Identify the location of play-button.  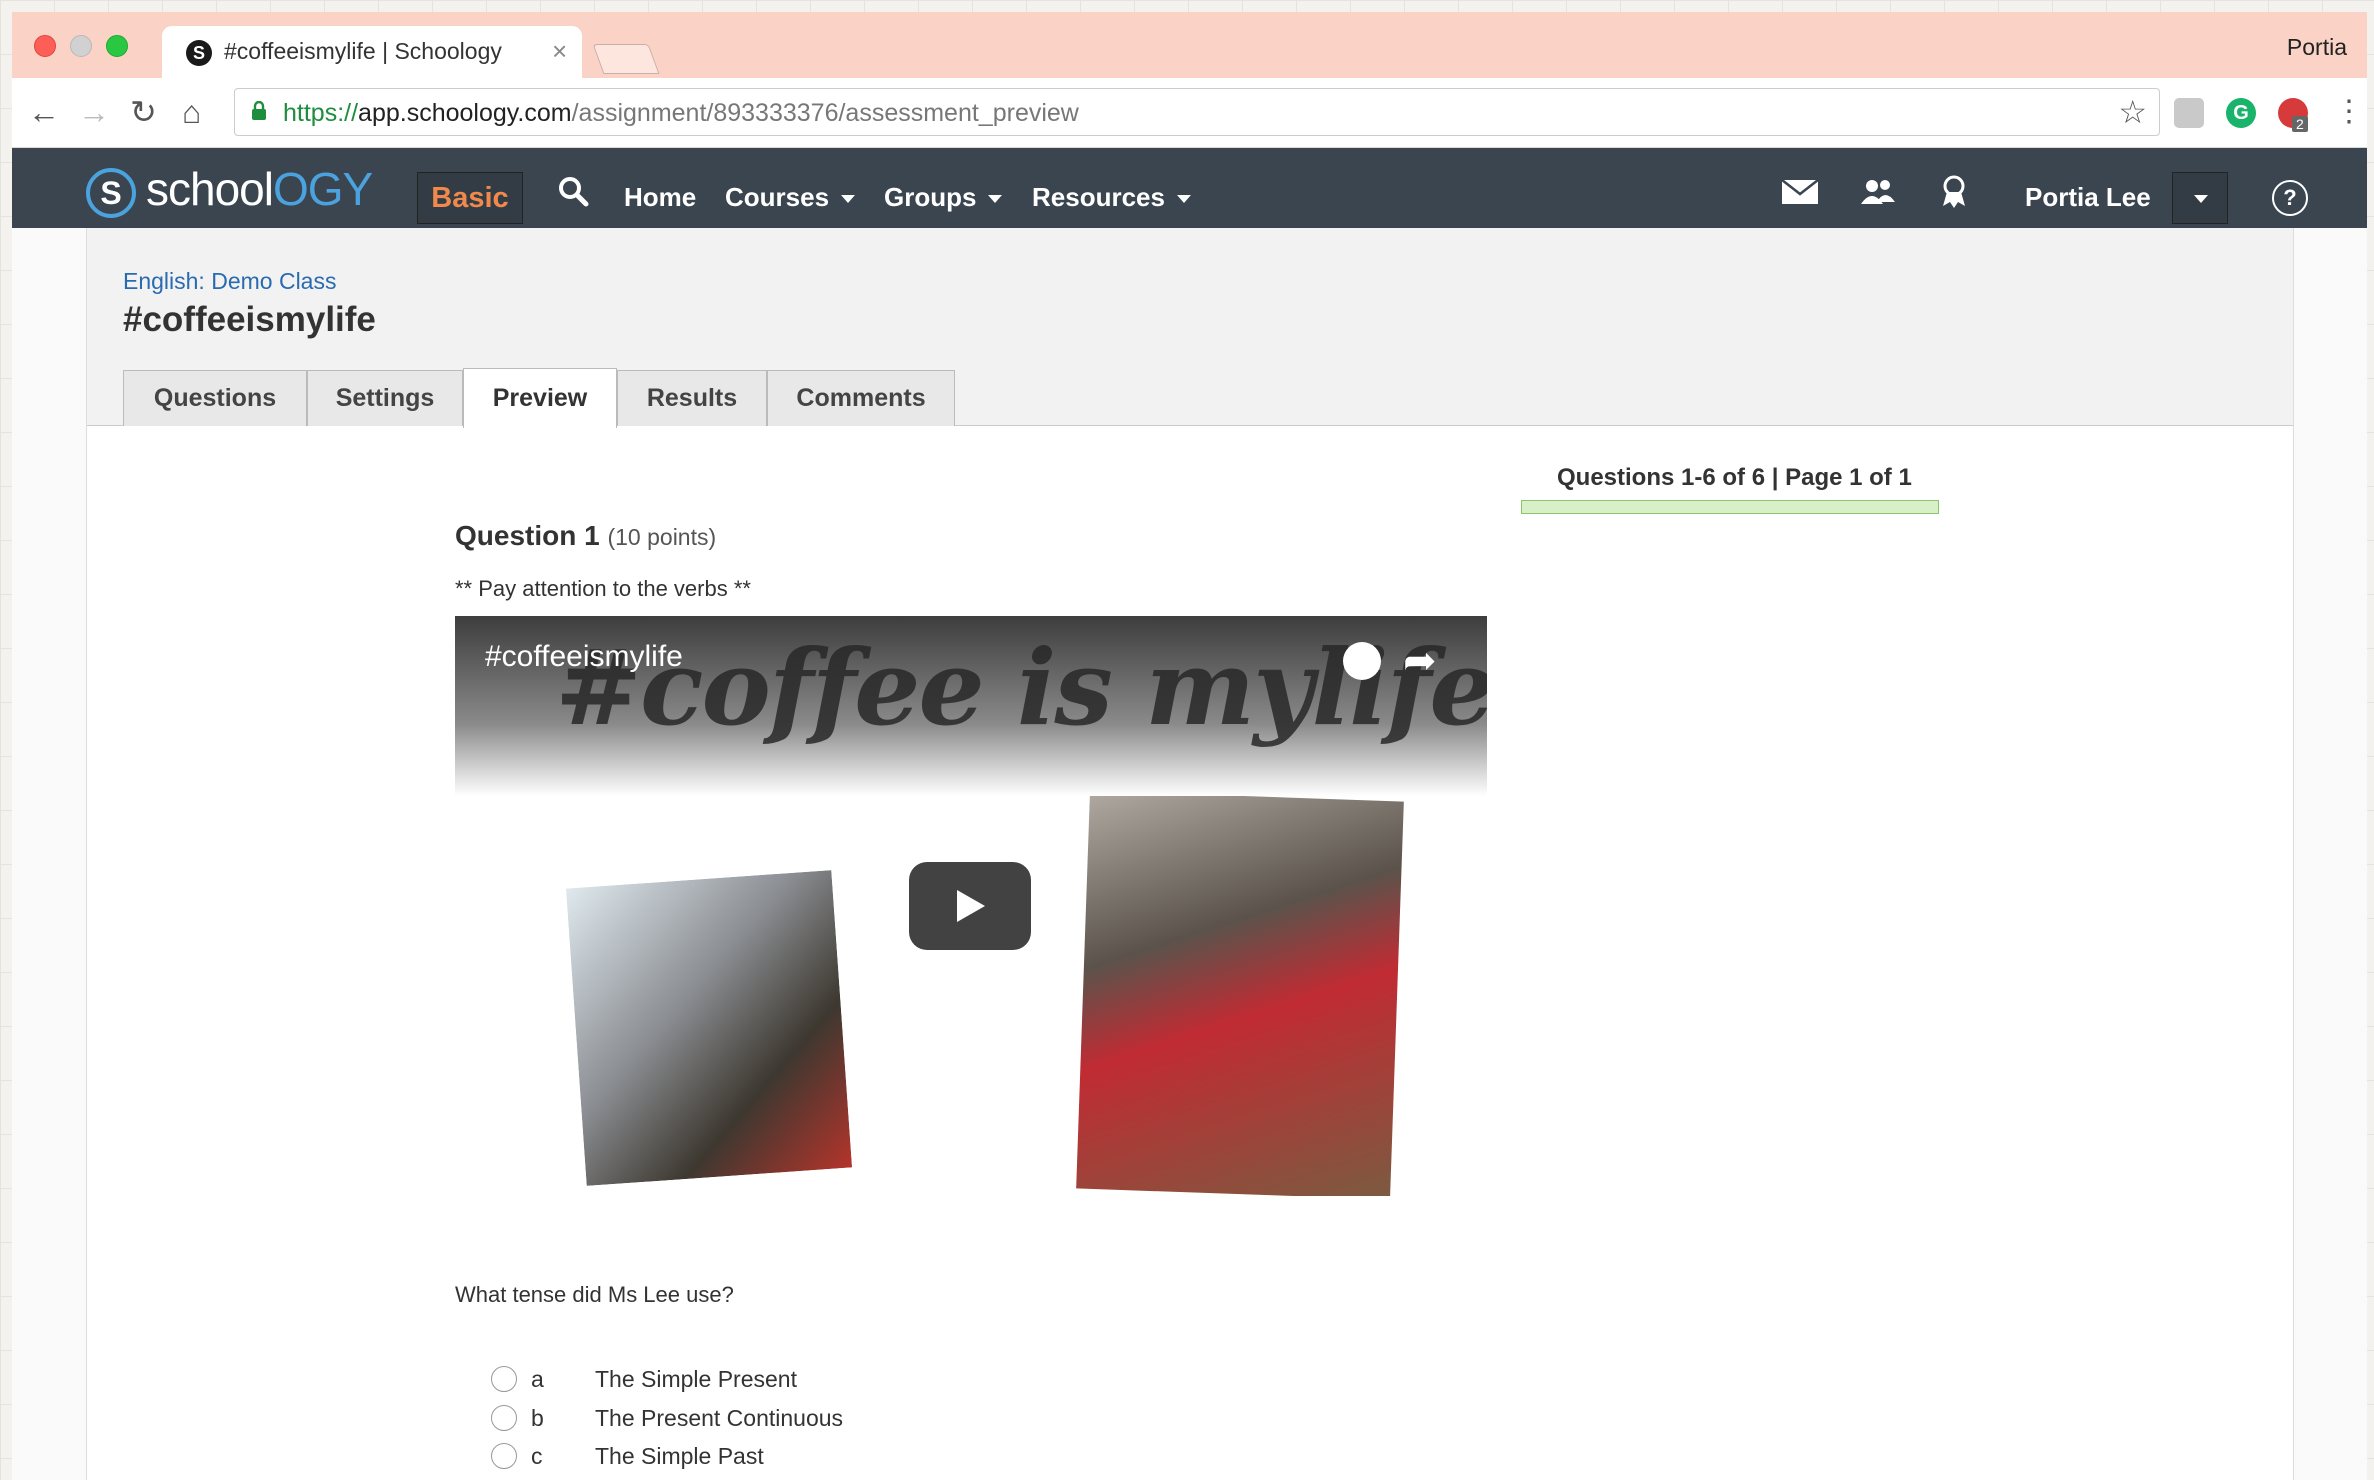
(970, 906).